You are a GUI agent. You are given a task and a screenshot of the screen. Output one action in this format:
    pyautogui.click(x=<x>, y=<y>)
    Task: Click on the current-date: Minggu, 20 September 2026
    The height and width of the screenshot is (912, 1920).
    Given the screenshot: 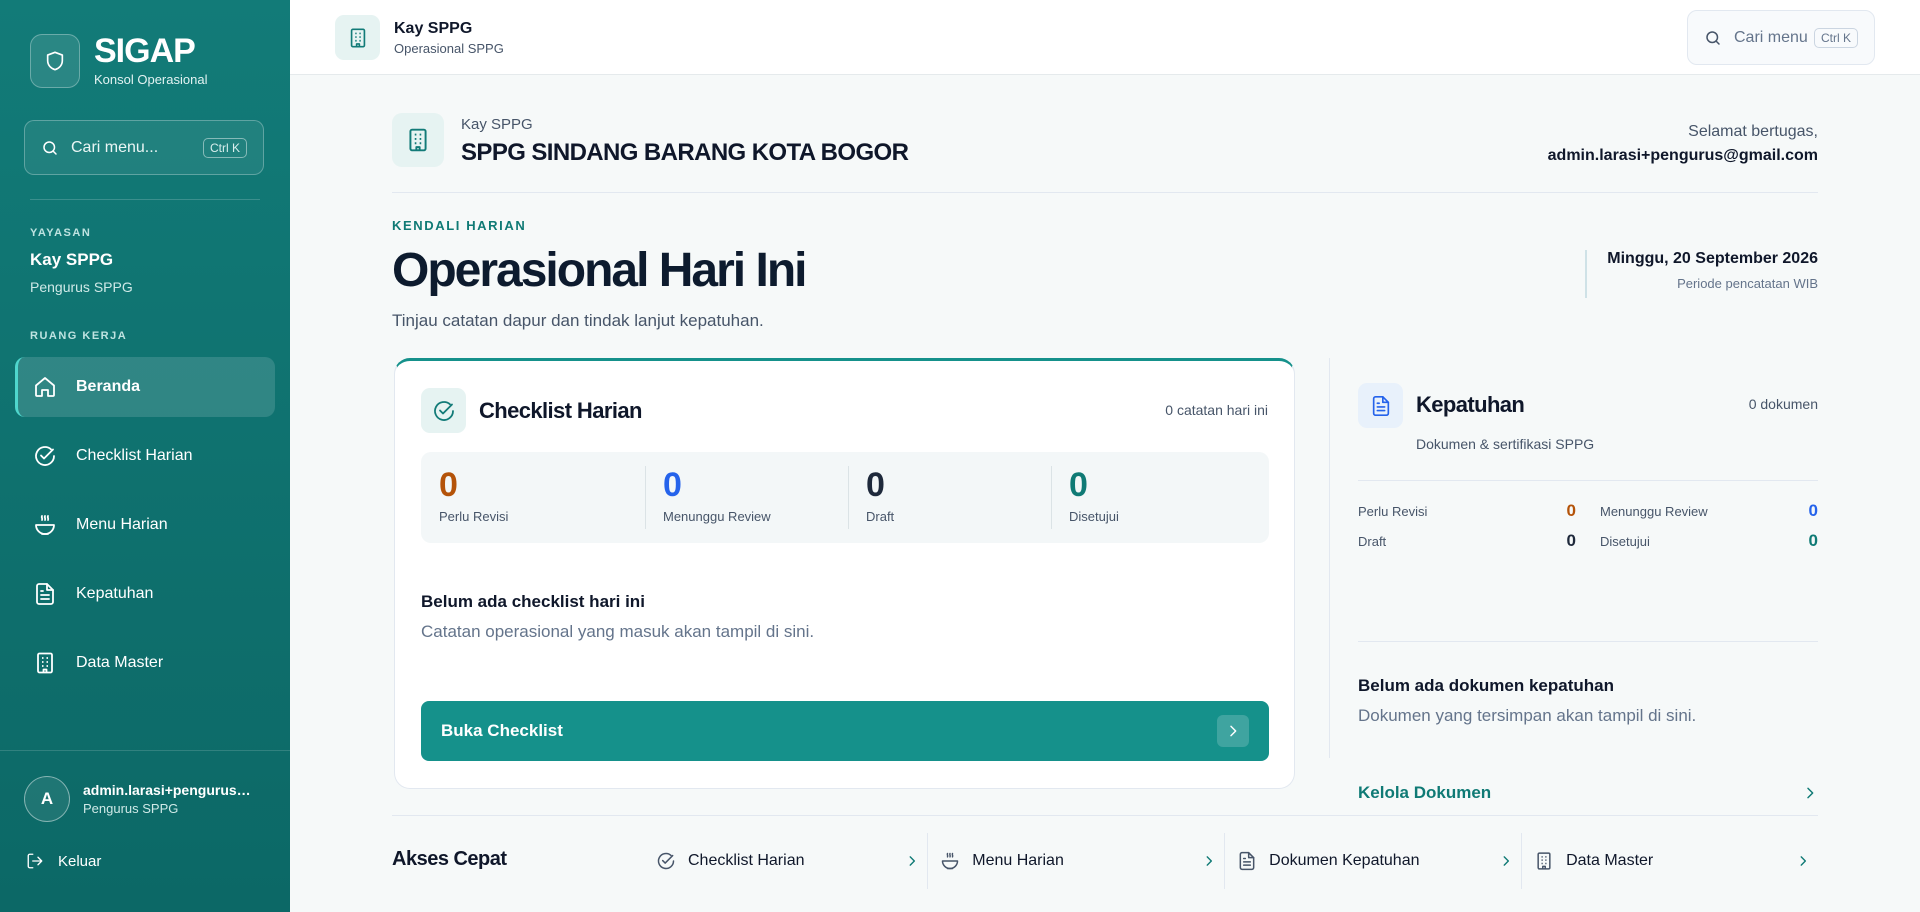 What is the action you would take?
    pyautogui.click(x=1712, y=258)
    